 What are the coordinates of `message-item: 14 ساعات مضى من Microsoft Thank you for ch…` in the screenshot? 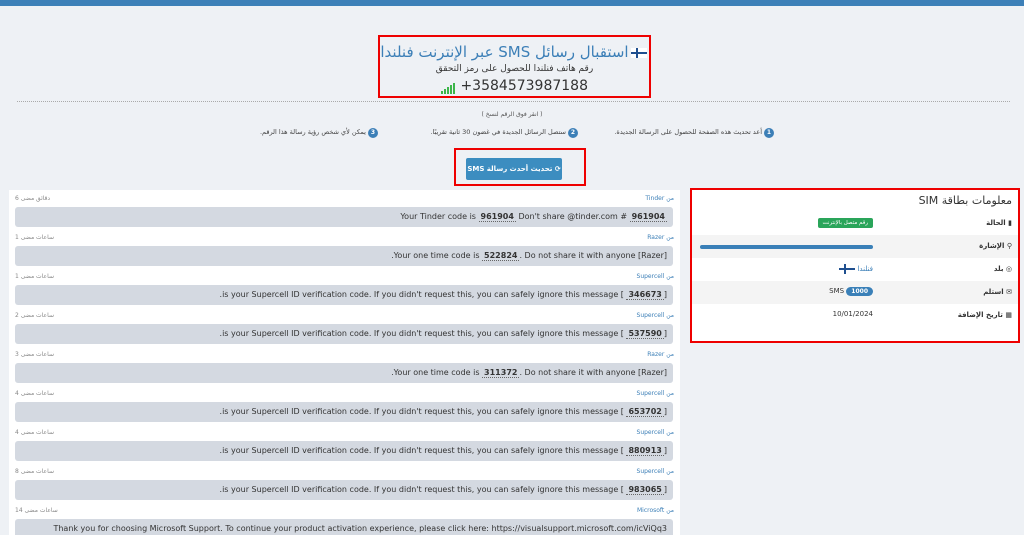 It's located at (344, 518).